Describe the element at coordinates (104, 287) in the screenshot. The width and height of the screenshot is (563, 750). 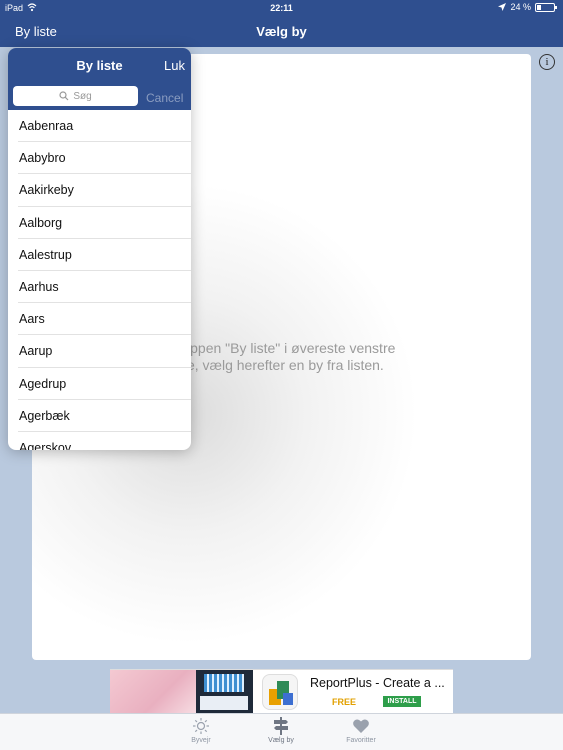
I see `city-list-item: Aarhus` at that location.